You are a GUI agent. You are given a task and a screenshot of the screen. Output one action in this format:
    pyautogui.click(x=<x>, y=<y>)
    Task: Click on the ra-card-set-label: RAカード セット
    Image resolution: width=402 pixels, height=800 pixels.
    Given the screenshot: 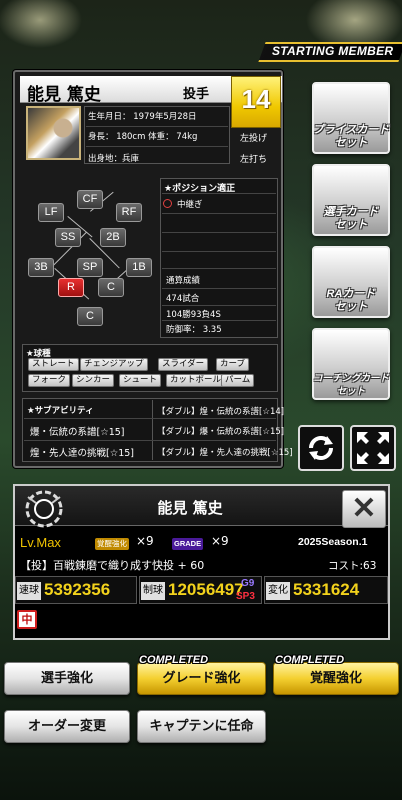 What is the action you would take?
    pyautogui.click(x=351, y=301)
    